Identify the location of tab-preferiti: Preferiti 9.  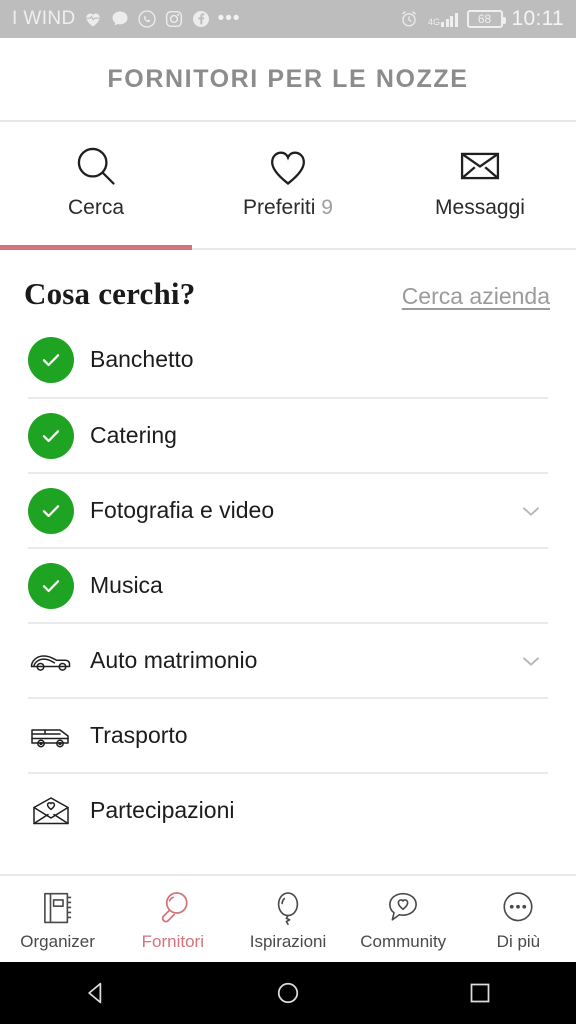
(288, 186).